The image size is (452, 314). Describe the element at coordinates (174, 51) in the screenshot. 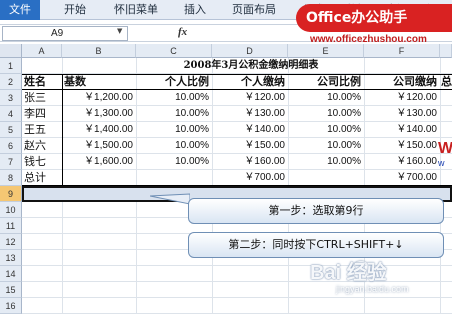

I see `column-header-c: C` at that location.